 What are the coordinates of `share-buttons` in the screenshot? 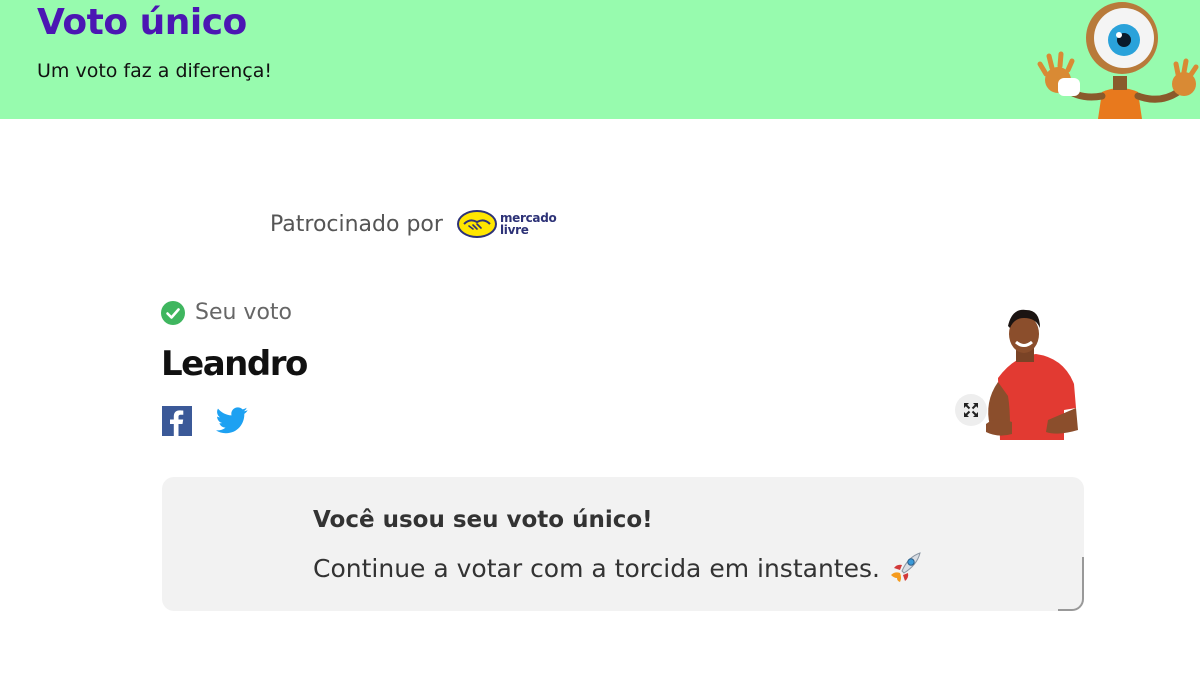 It's located at (205, 421).